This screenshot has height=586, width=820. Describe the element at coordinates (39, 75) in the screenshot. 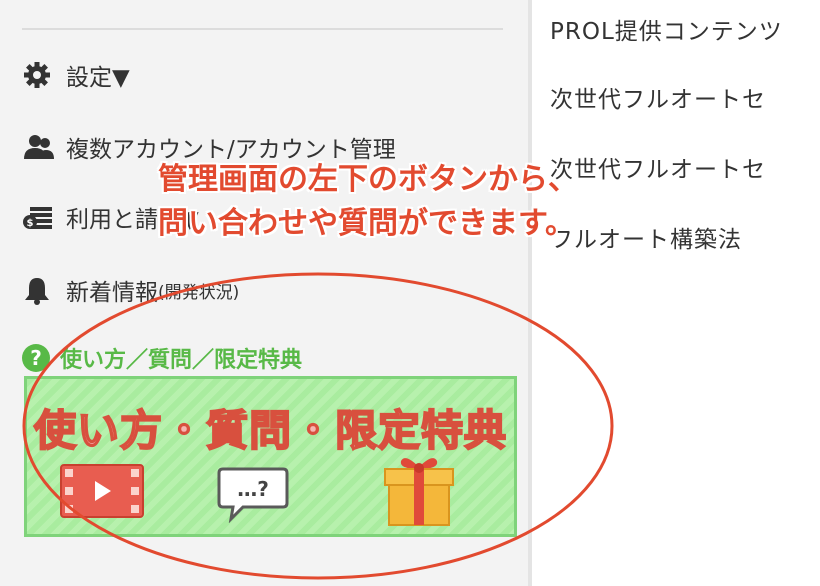

I see `gear-icon` at that location.